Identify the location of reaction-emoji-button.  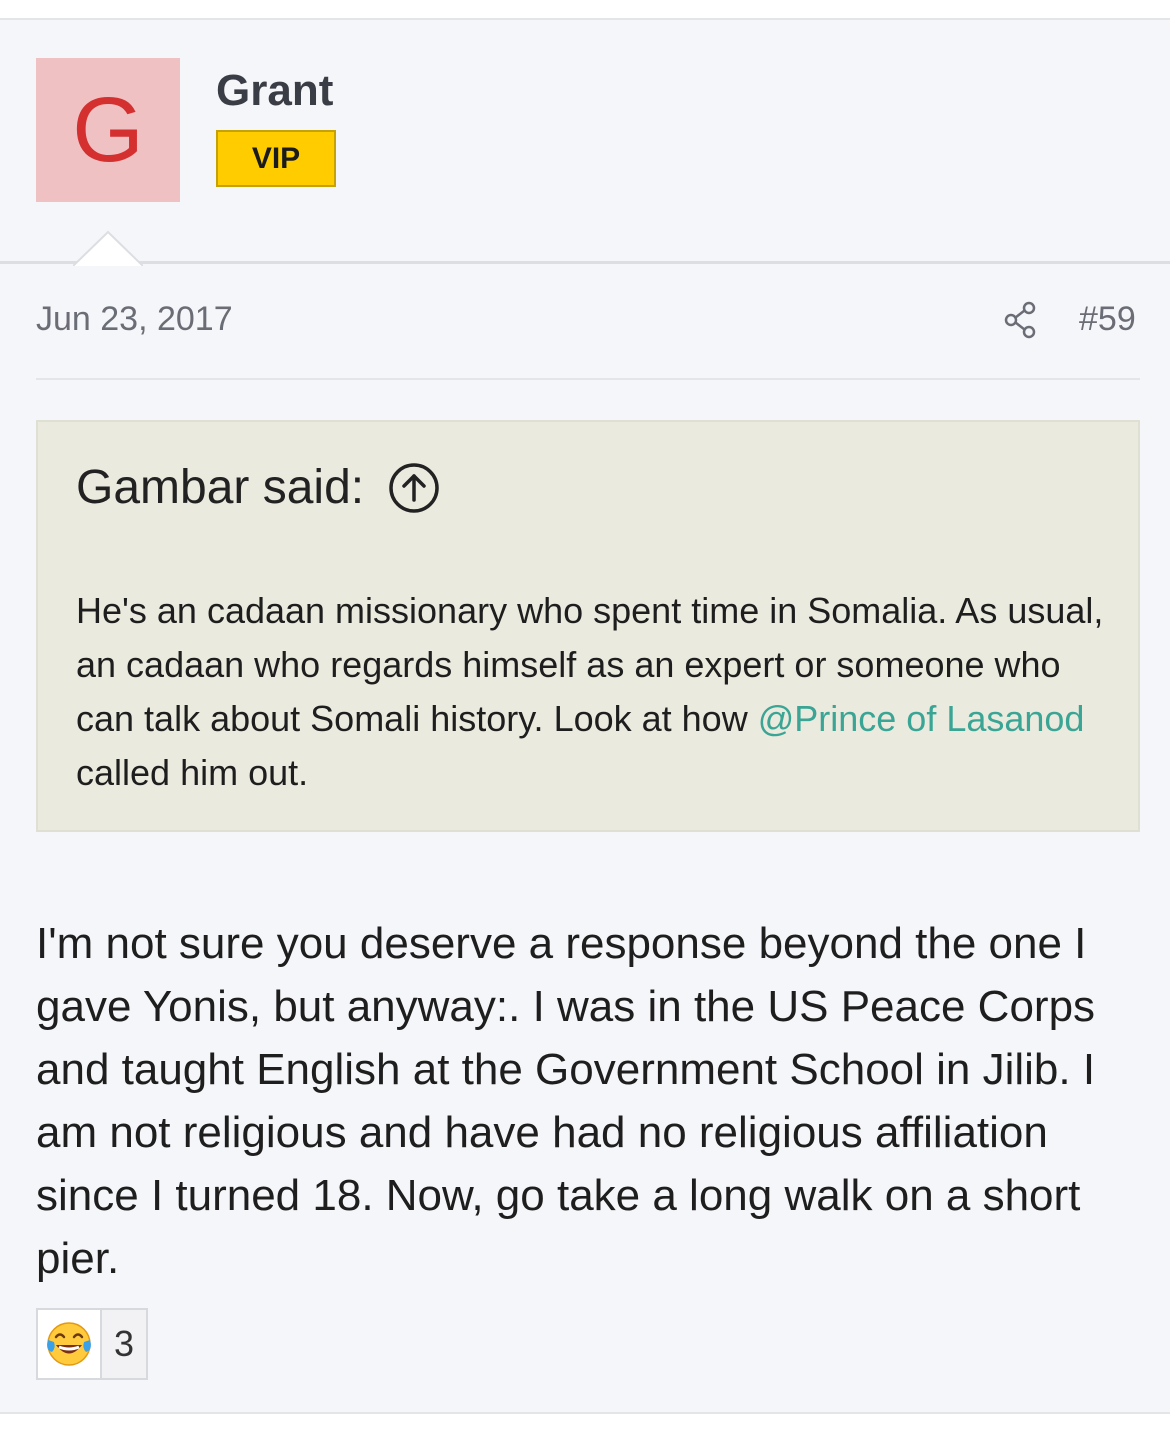
(70, 1344).